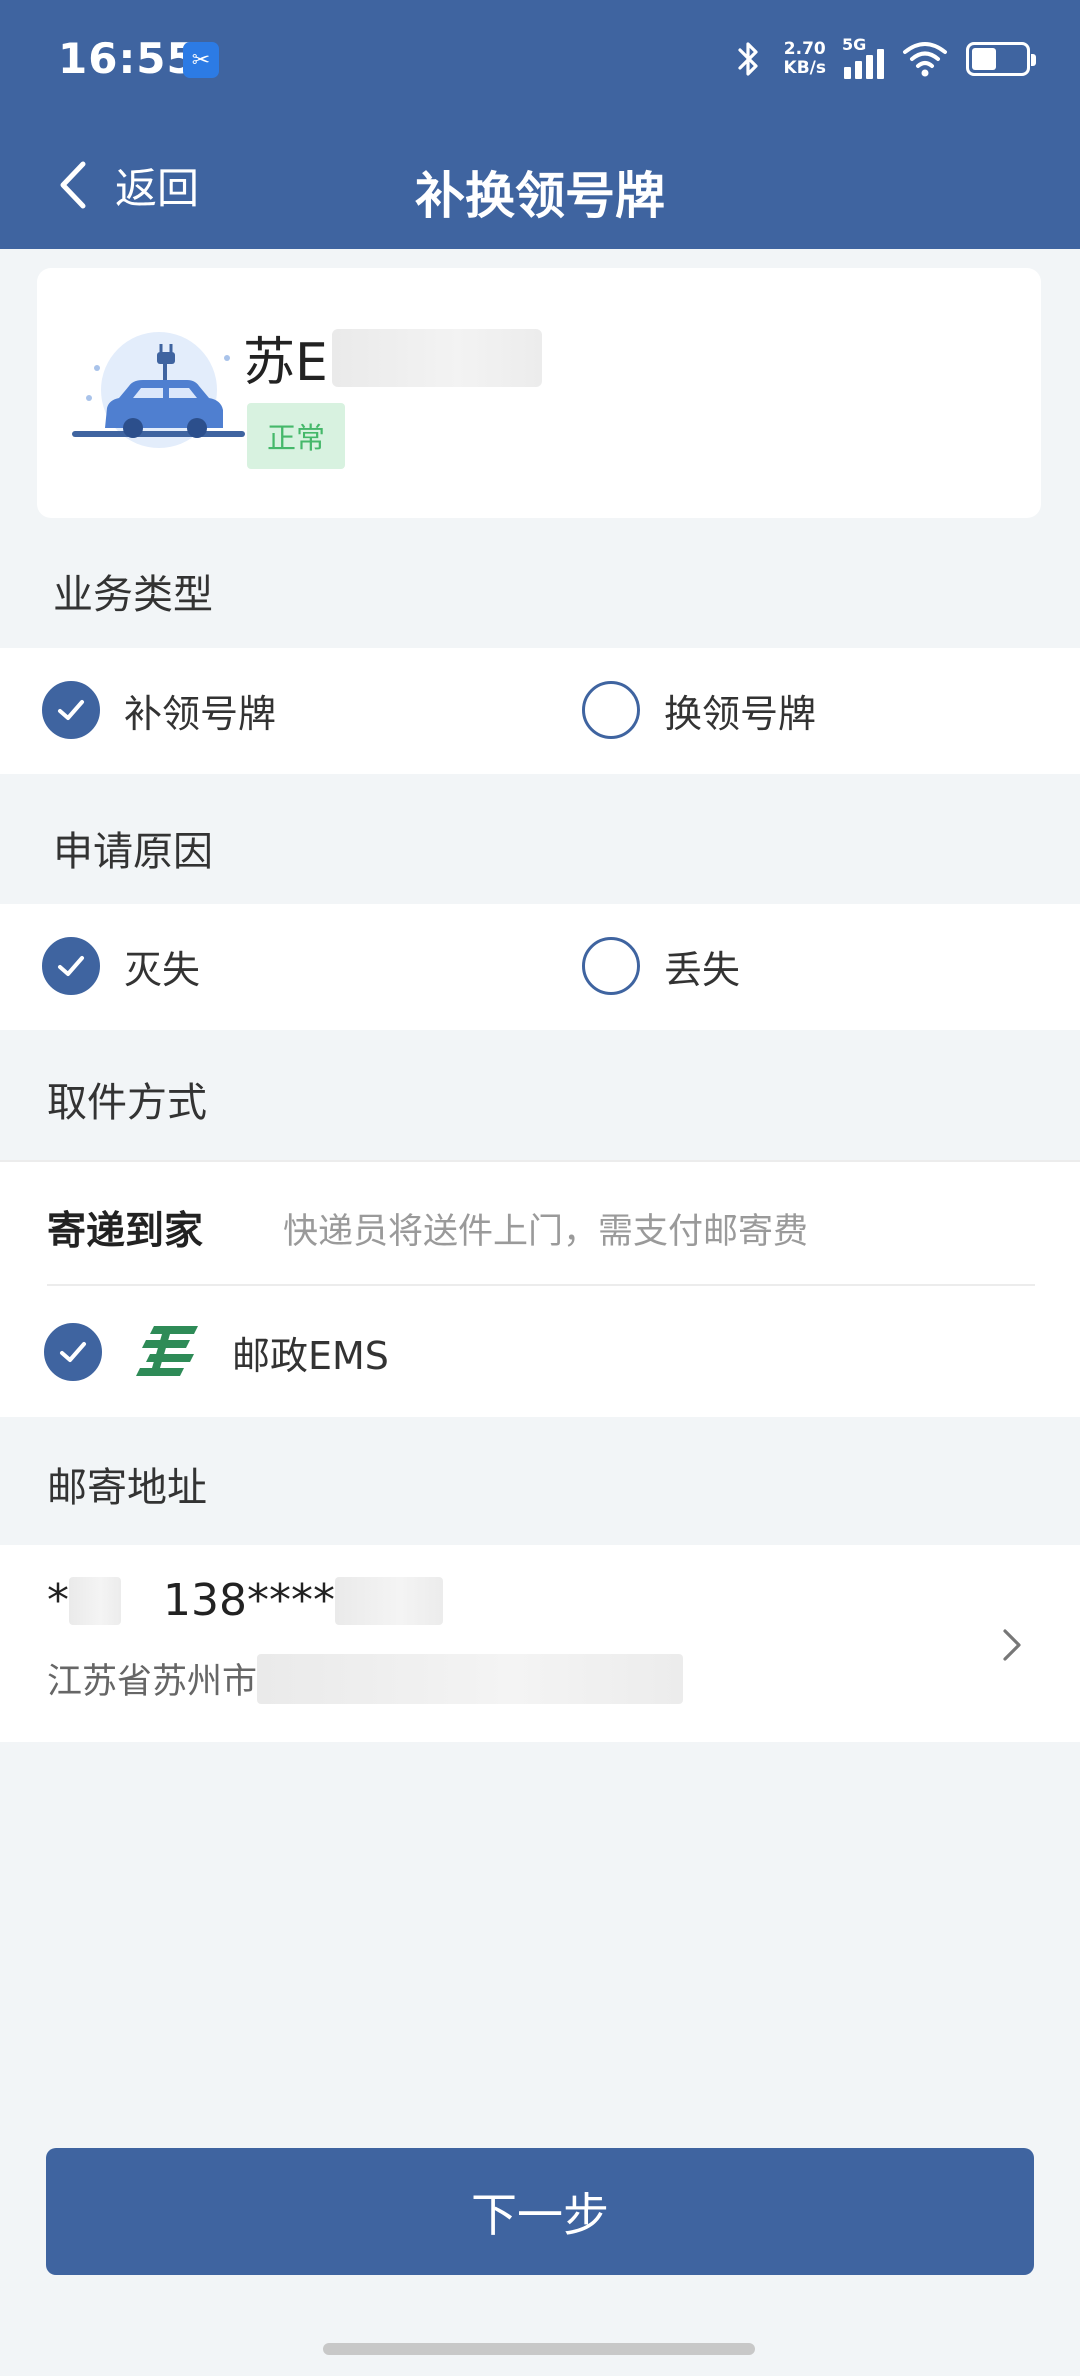 This screenshot has height=2376, width=1080. What do you see at coordinates (58, 1600) in the screenshot?
I see `recipient-name-prefix: *` at bounding box center [58, 1600].